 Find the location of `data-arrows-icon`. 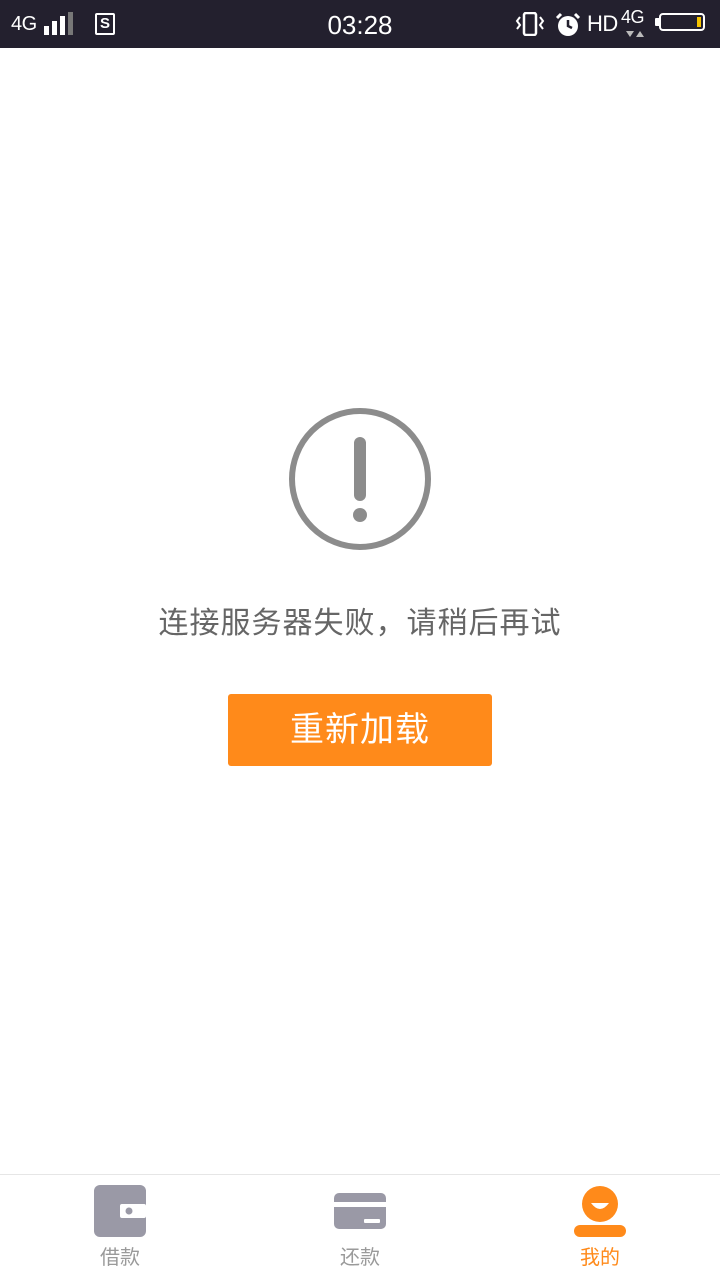

data-arrows-icon is located at coordinates (635, 34).